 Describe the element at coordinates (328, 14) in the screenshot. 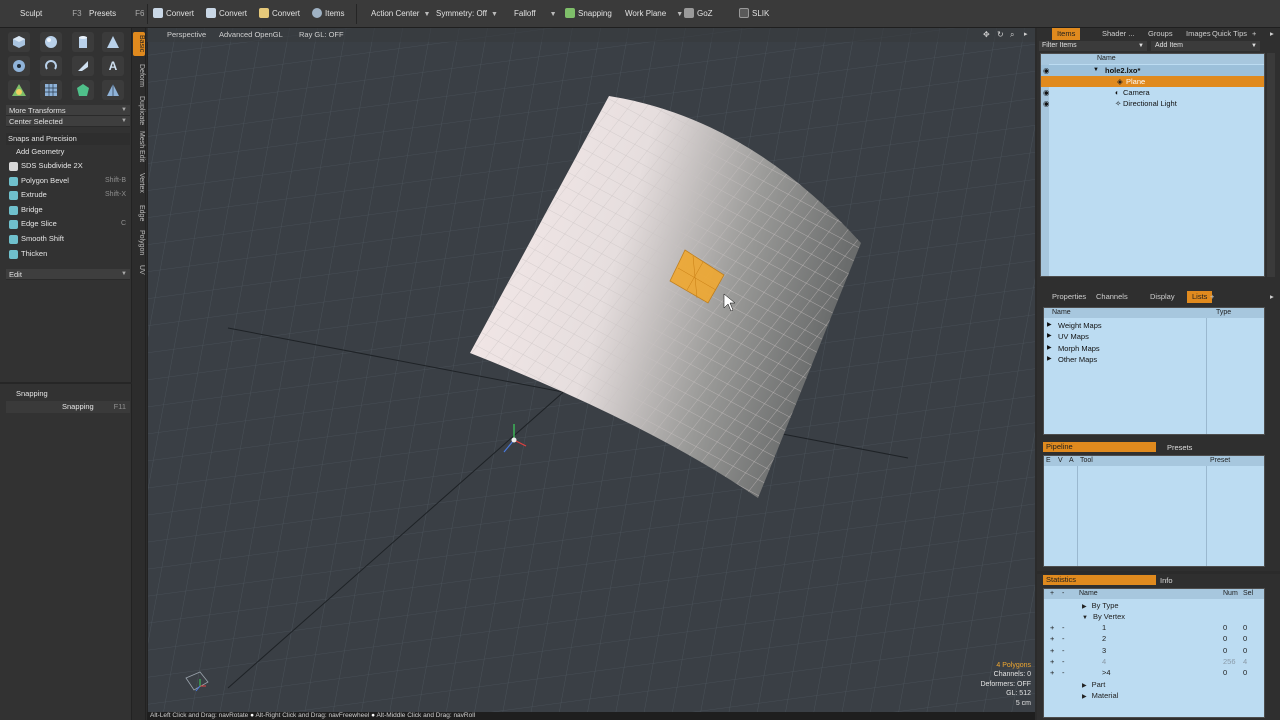

I see `items-button: Items` at that location.